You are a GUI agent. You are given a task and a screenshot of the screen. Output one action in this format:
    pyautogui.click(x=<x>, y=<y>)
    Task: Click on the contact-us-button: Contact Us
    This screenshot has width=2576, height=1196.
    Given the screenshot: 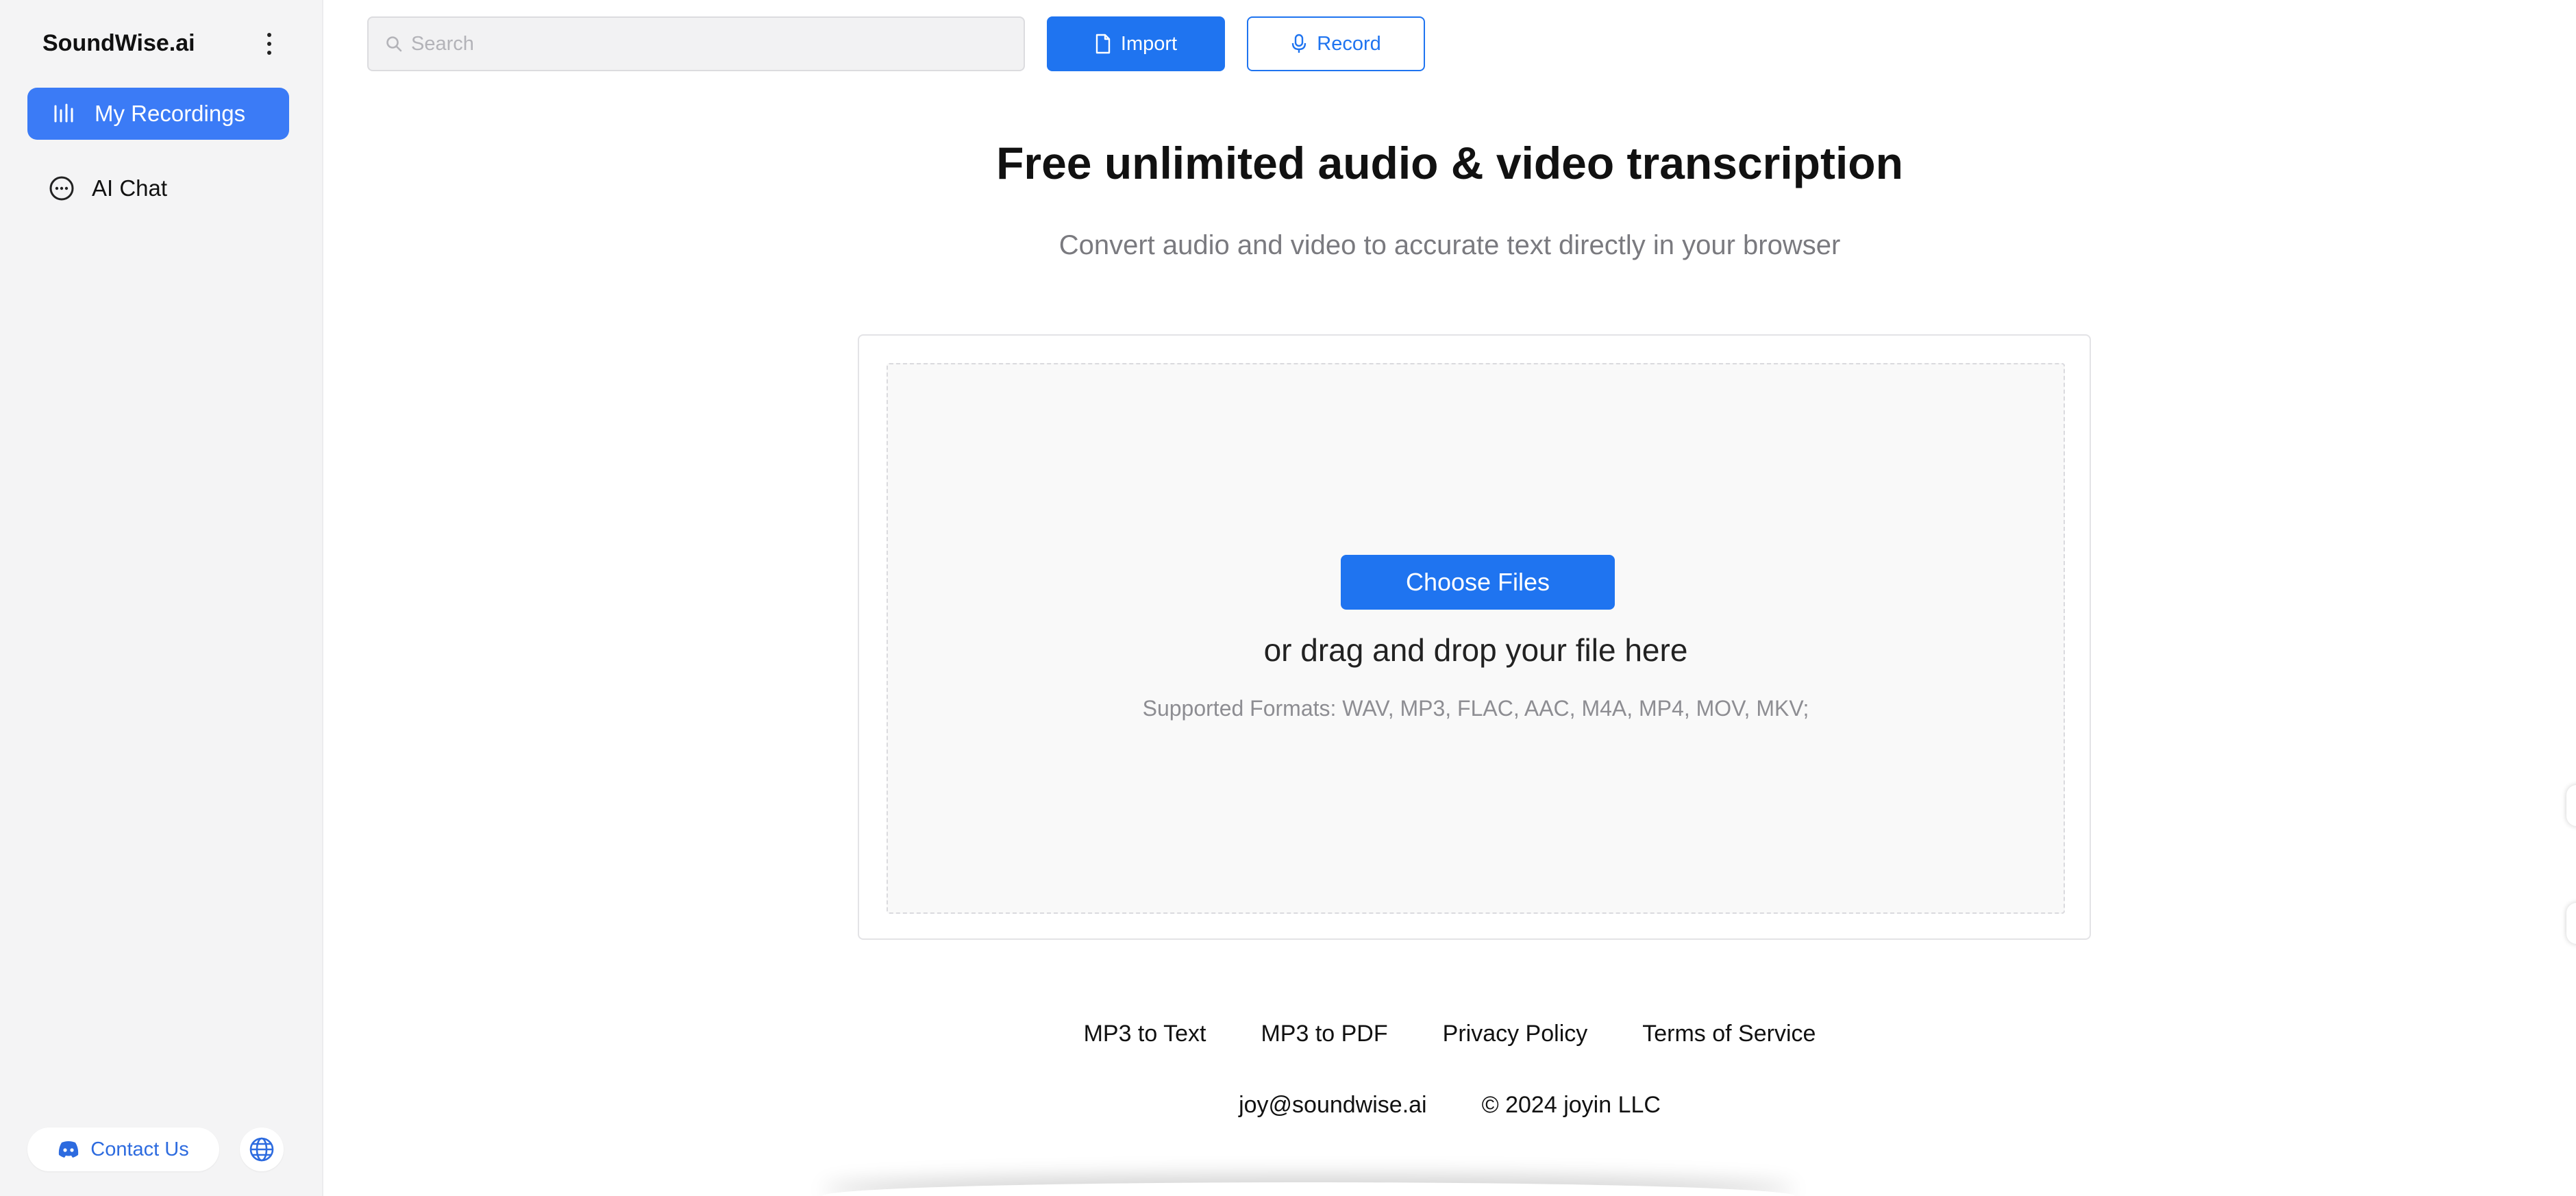 What is the action you would take?
    pyautogui.click(x=123, y=1149)
    